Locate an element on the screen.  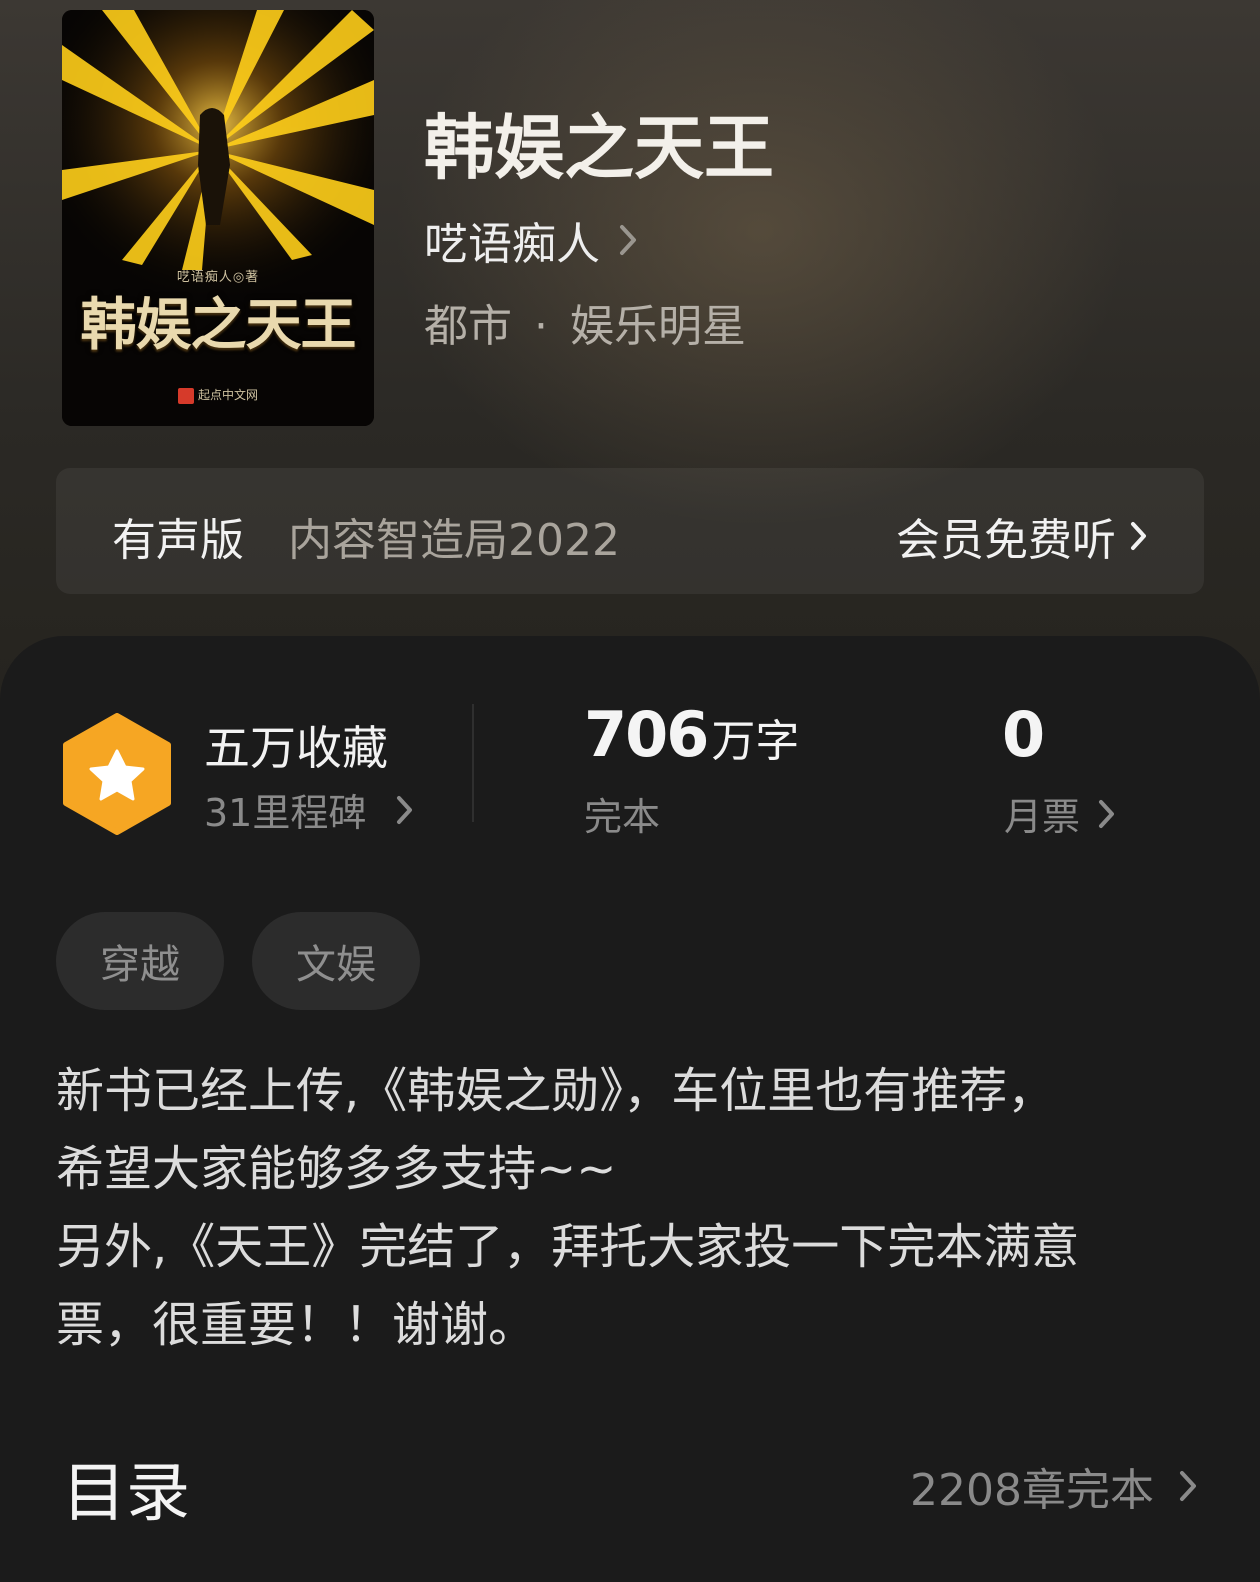
subgenre: 娱乐明星 is located at coordinates (658, 326).